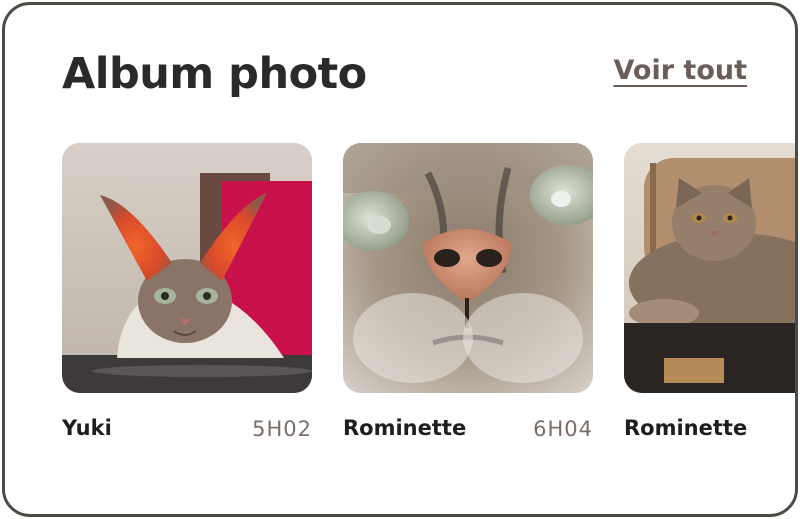 The image size is (800, 519). Describe the element at coordinates (214, 74) in the screenshot. I see `page-title: Album photo` at that location.